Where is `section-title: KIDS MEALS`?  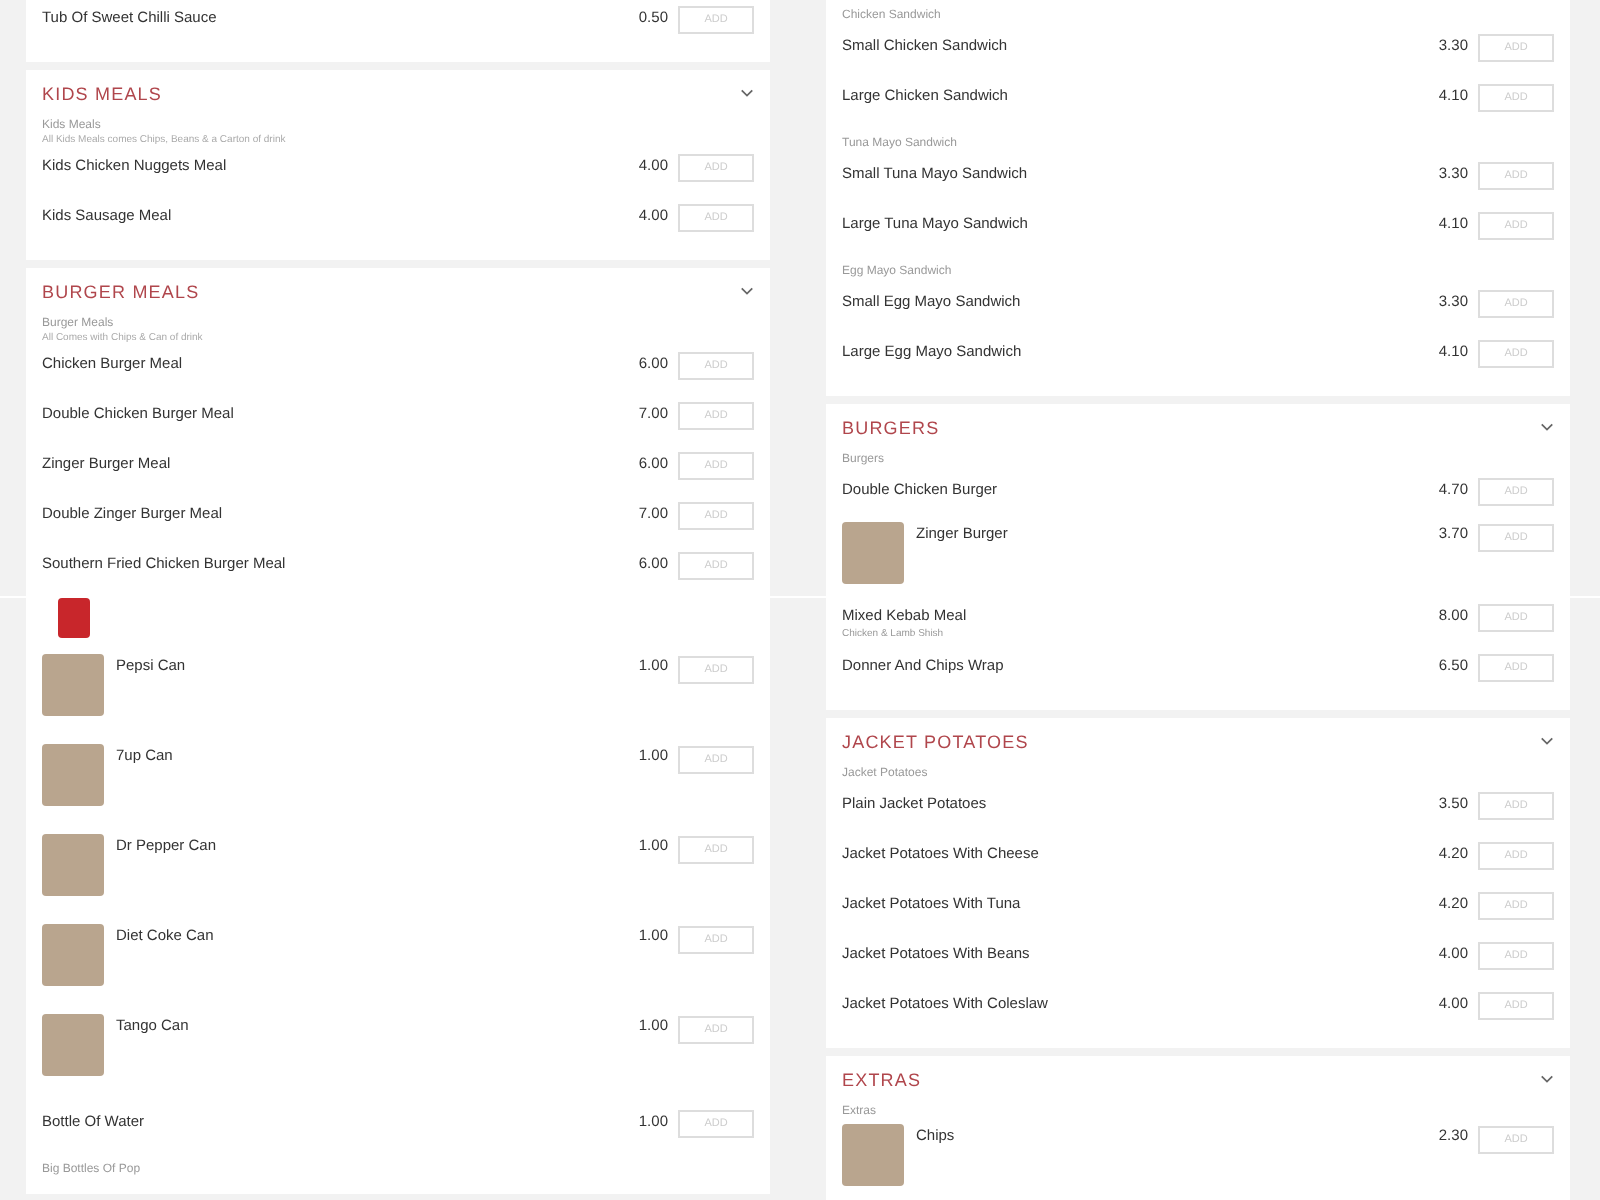 section-title: KIDS MEALS is located at coordinates (102, 93).